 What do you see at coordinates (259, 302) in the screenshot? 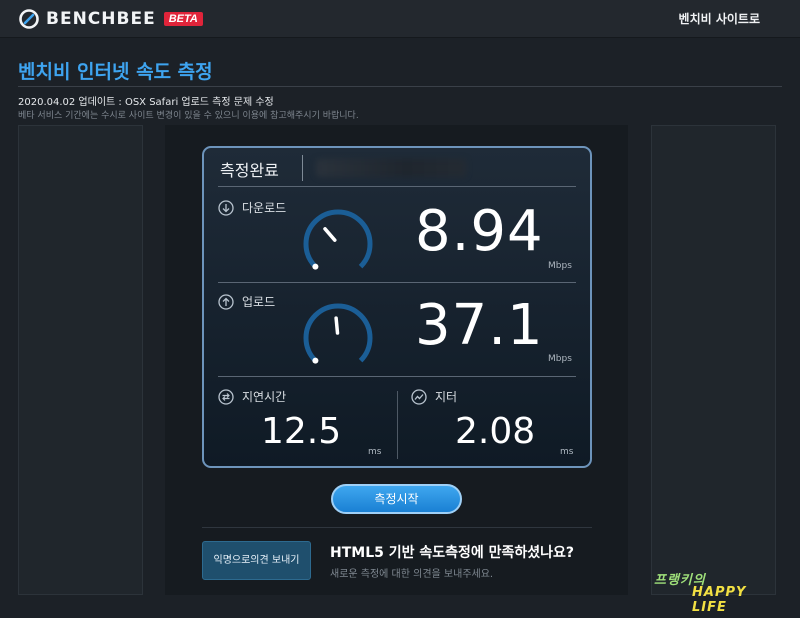
I see `upload-label: 업로드` at bounding box center [259, 302].